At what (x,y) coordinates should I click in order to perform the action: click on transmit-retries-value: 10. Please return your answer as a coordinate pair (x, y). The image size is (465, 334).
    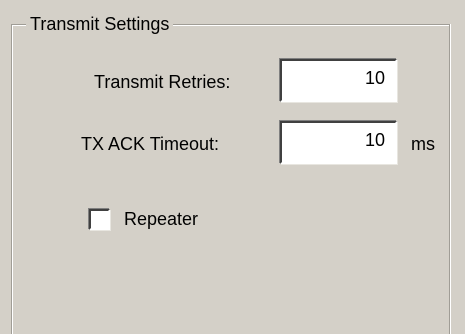
    Looking at the image, I should click on (374, 78).